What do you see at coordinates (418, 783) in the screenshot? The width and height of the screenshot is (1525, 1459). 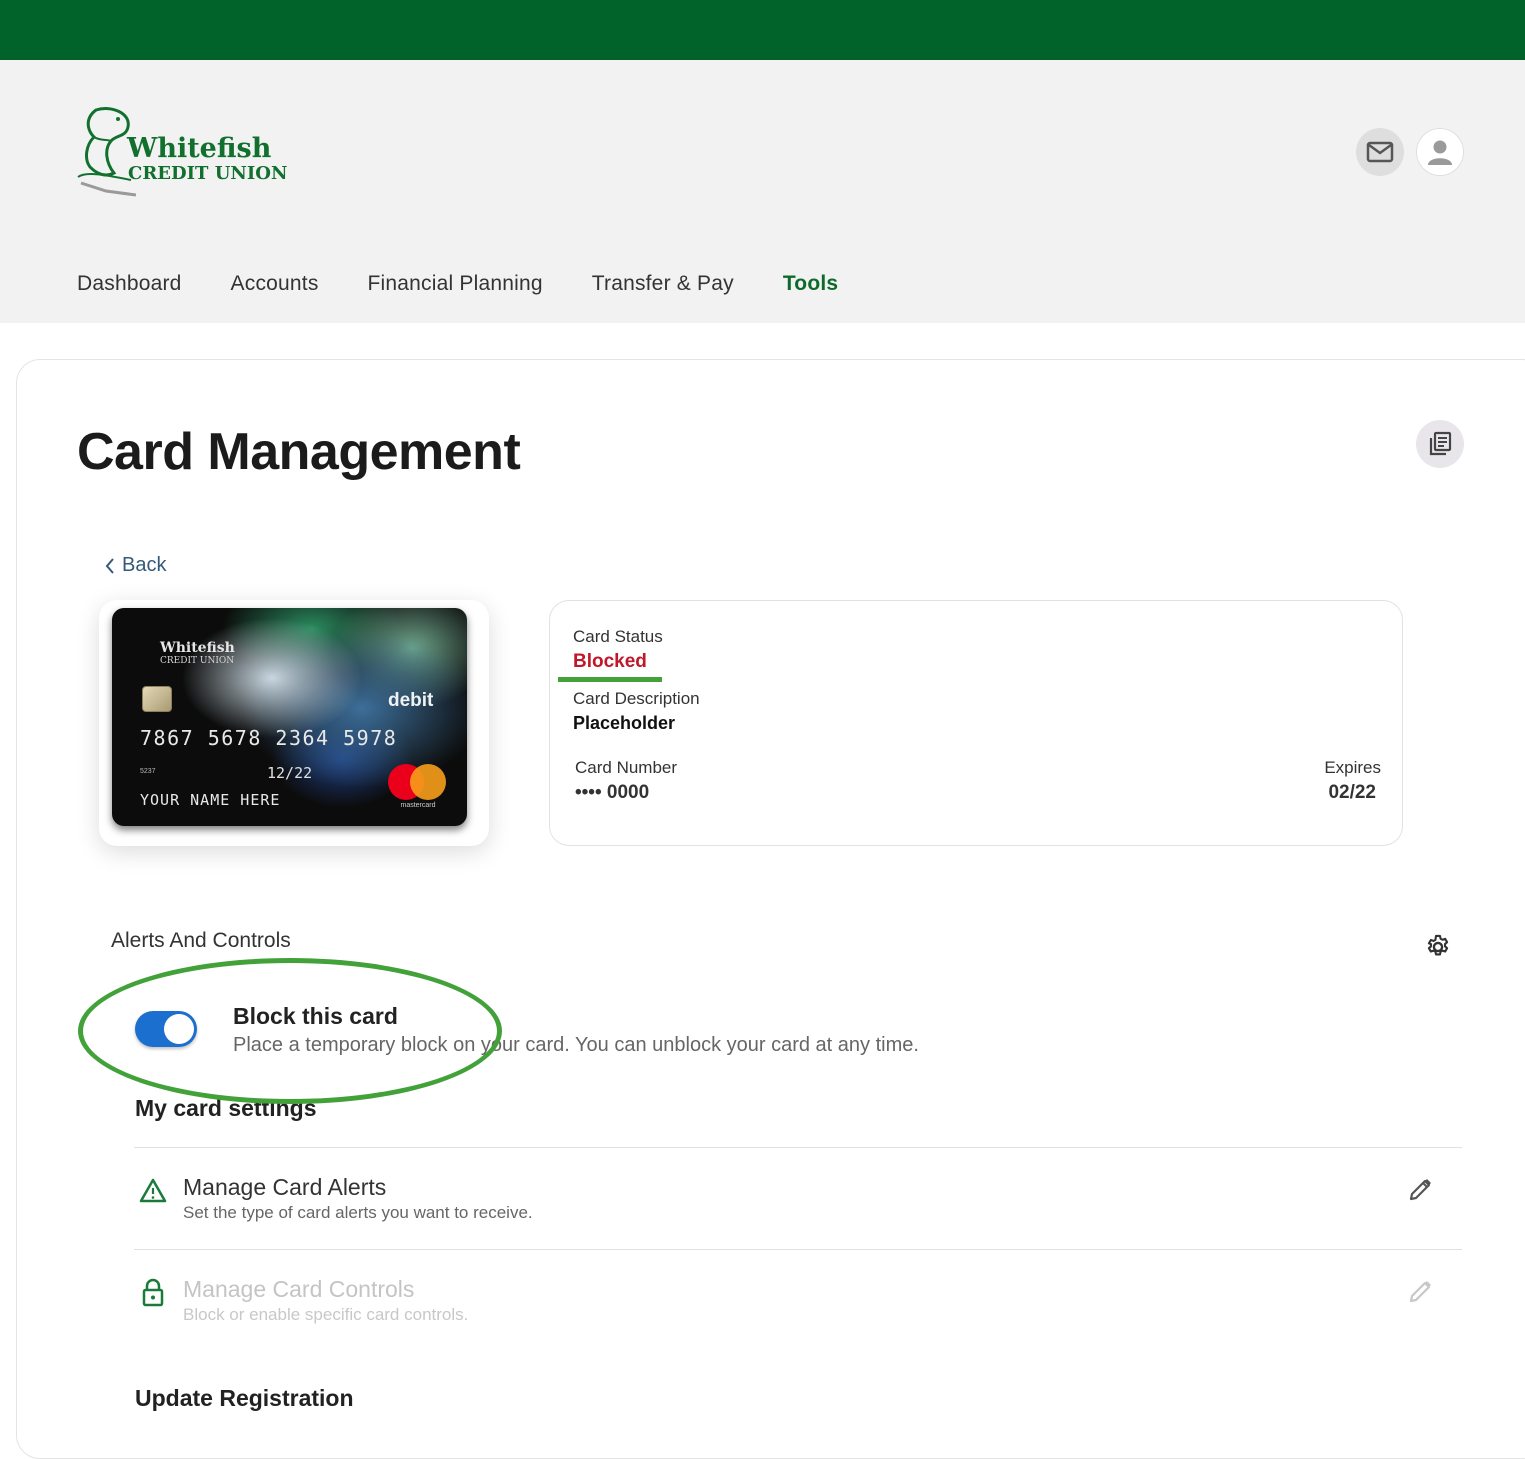 I see `mastercard-logo-icon` at bounding box center [418, 783].